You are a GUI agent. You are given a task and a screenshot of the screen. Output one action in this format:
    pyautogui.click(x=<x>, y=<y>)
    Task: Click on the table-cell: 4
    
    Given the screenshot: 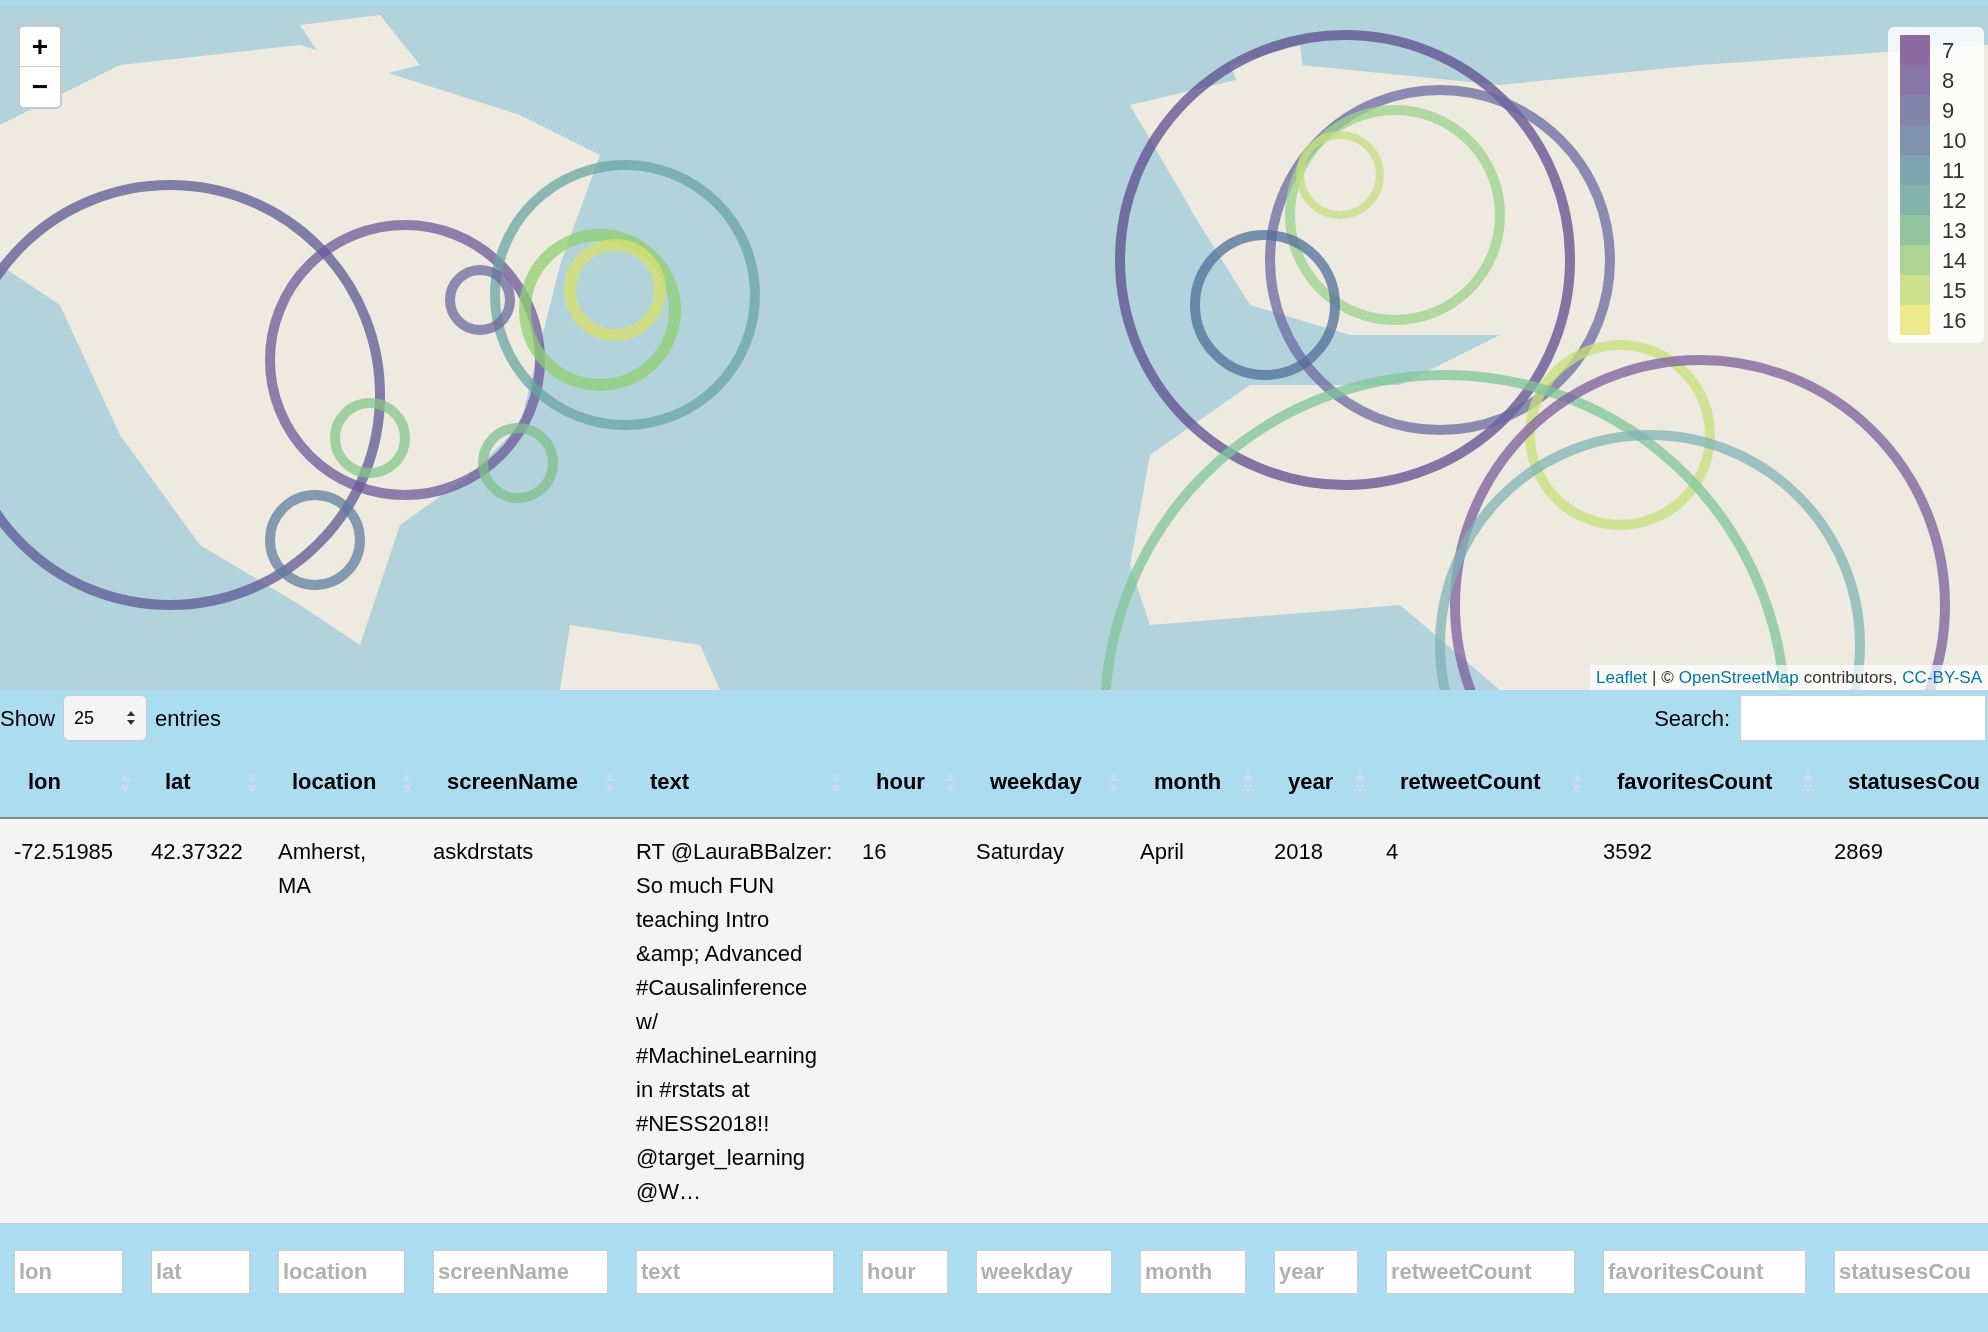 What is the action you would take?
    pyautogui.click(x=1480, y=1021)
    